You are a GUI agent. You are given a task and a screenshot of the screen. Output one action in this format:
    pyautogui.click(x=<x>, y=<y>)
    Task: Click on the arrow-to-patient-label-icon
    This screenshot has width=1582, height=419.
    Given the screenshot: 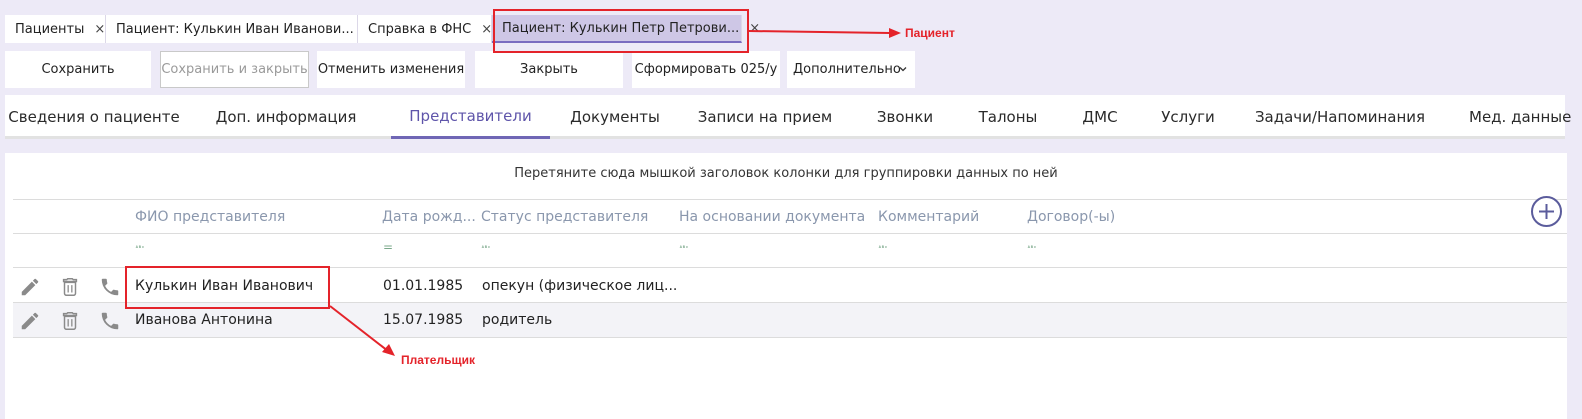 What is the action you would take?
    pyautogui.click(x=824, y=33)
    